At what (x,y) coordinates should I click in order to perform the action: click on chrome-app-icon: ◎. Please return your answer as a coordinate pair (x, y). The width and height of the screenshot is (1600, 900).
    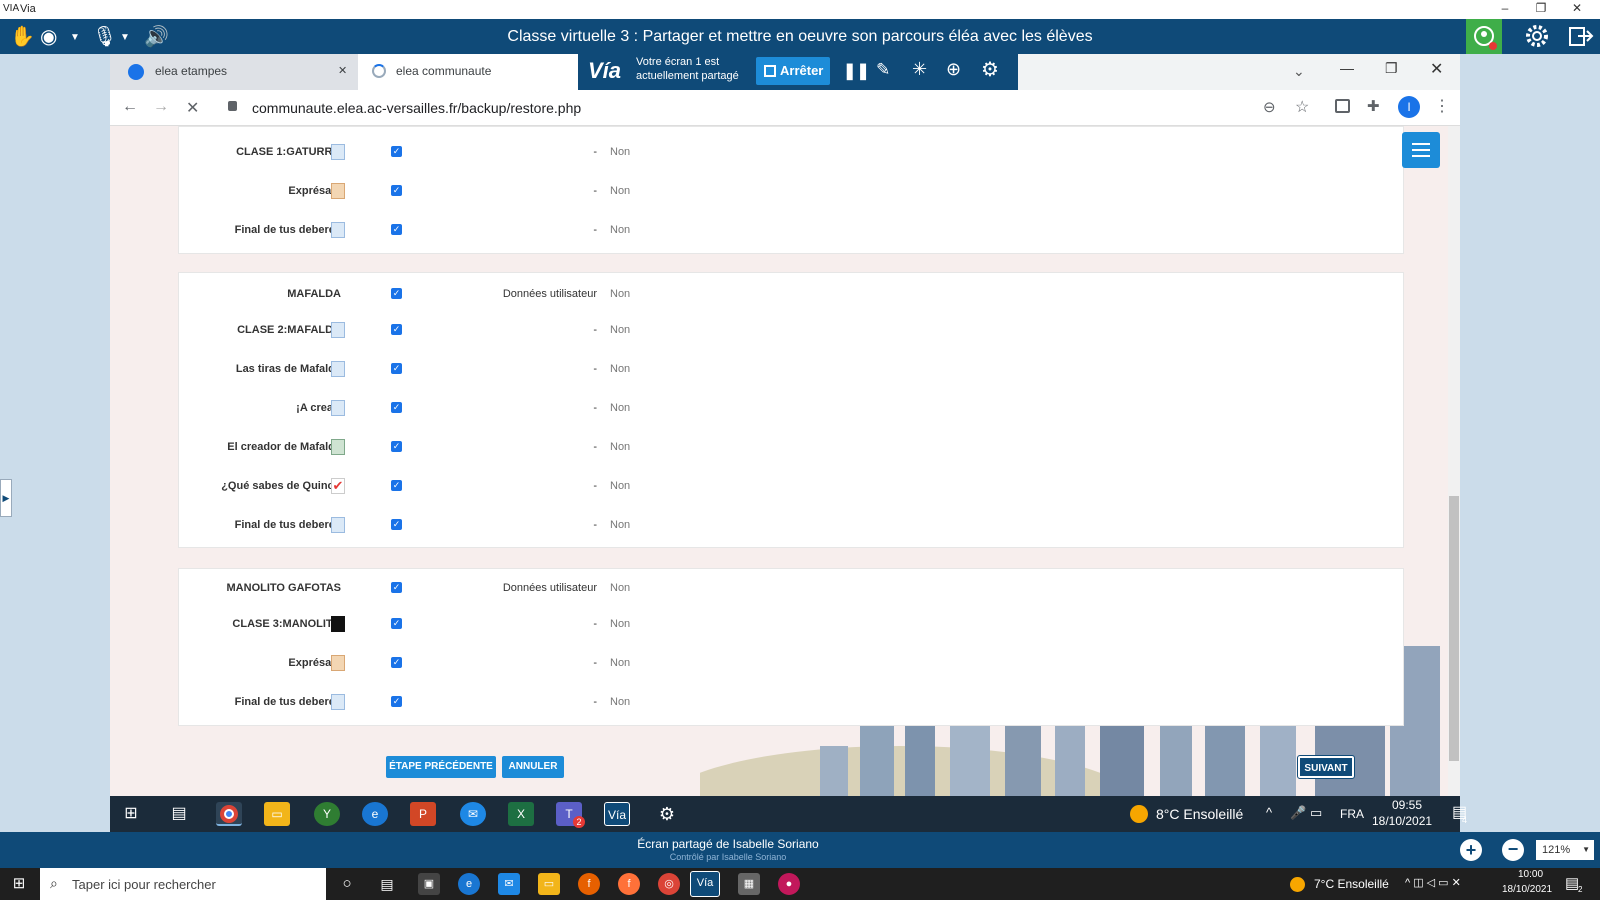
    Looking at the image, I should click on (669, 884).